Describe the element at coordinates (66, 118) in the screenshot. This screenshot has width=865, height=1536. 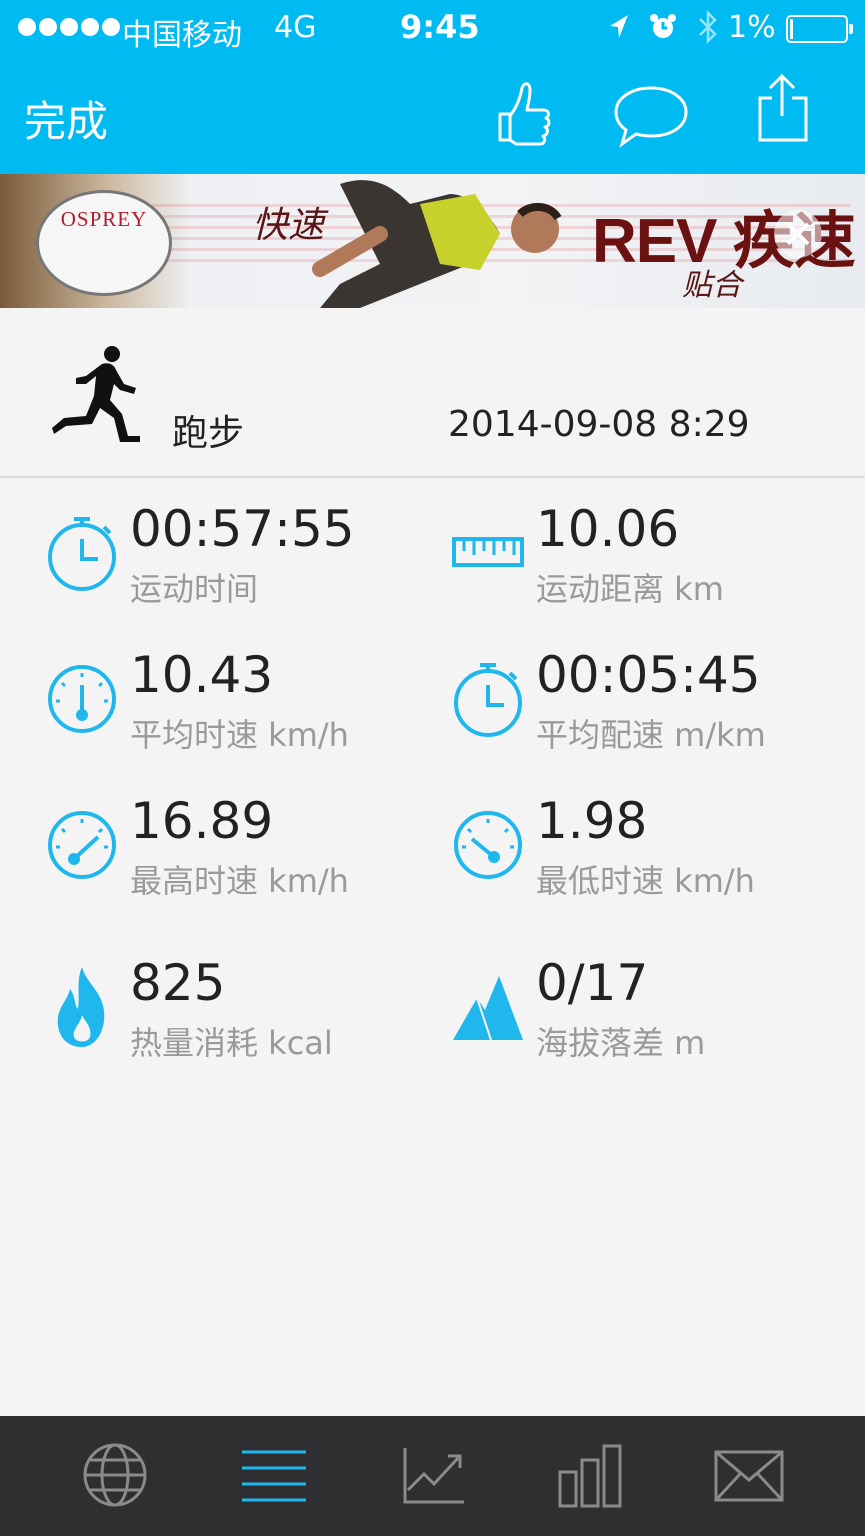
I see `done-button: 完成` at that location.